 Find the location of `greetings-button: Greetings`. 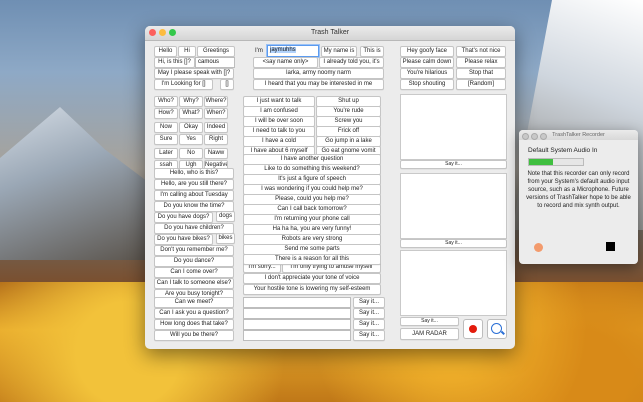

greetings-button: Greetings is located at coordinates (216, 51).